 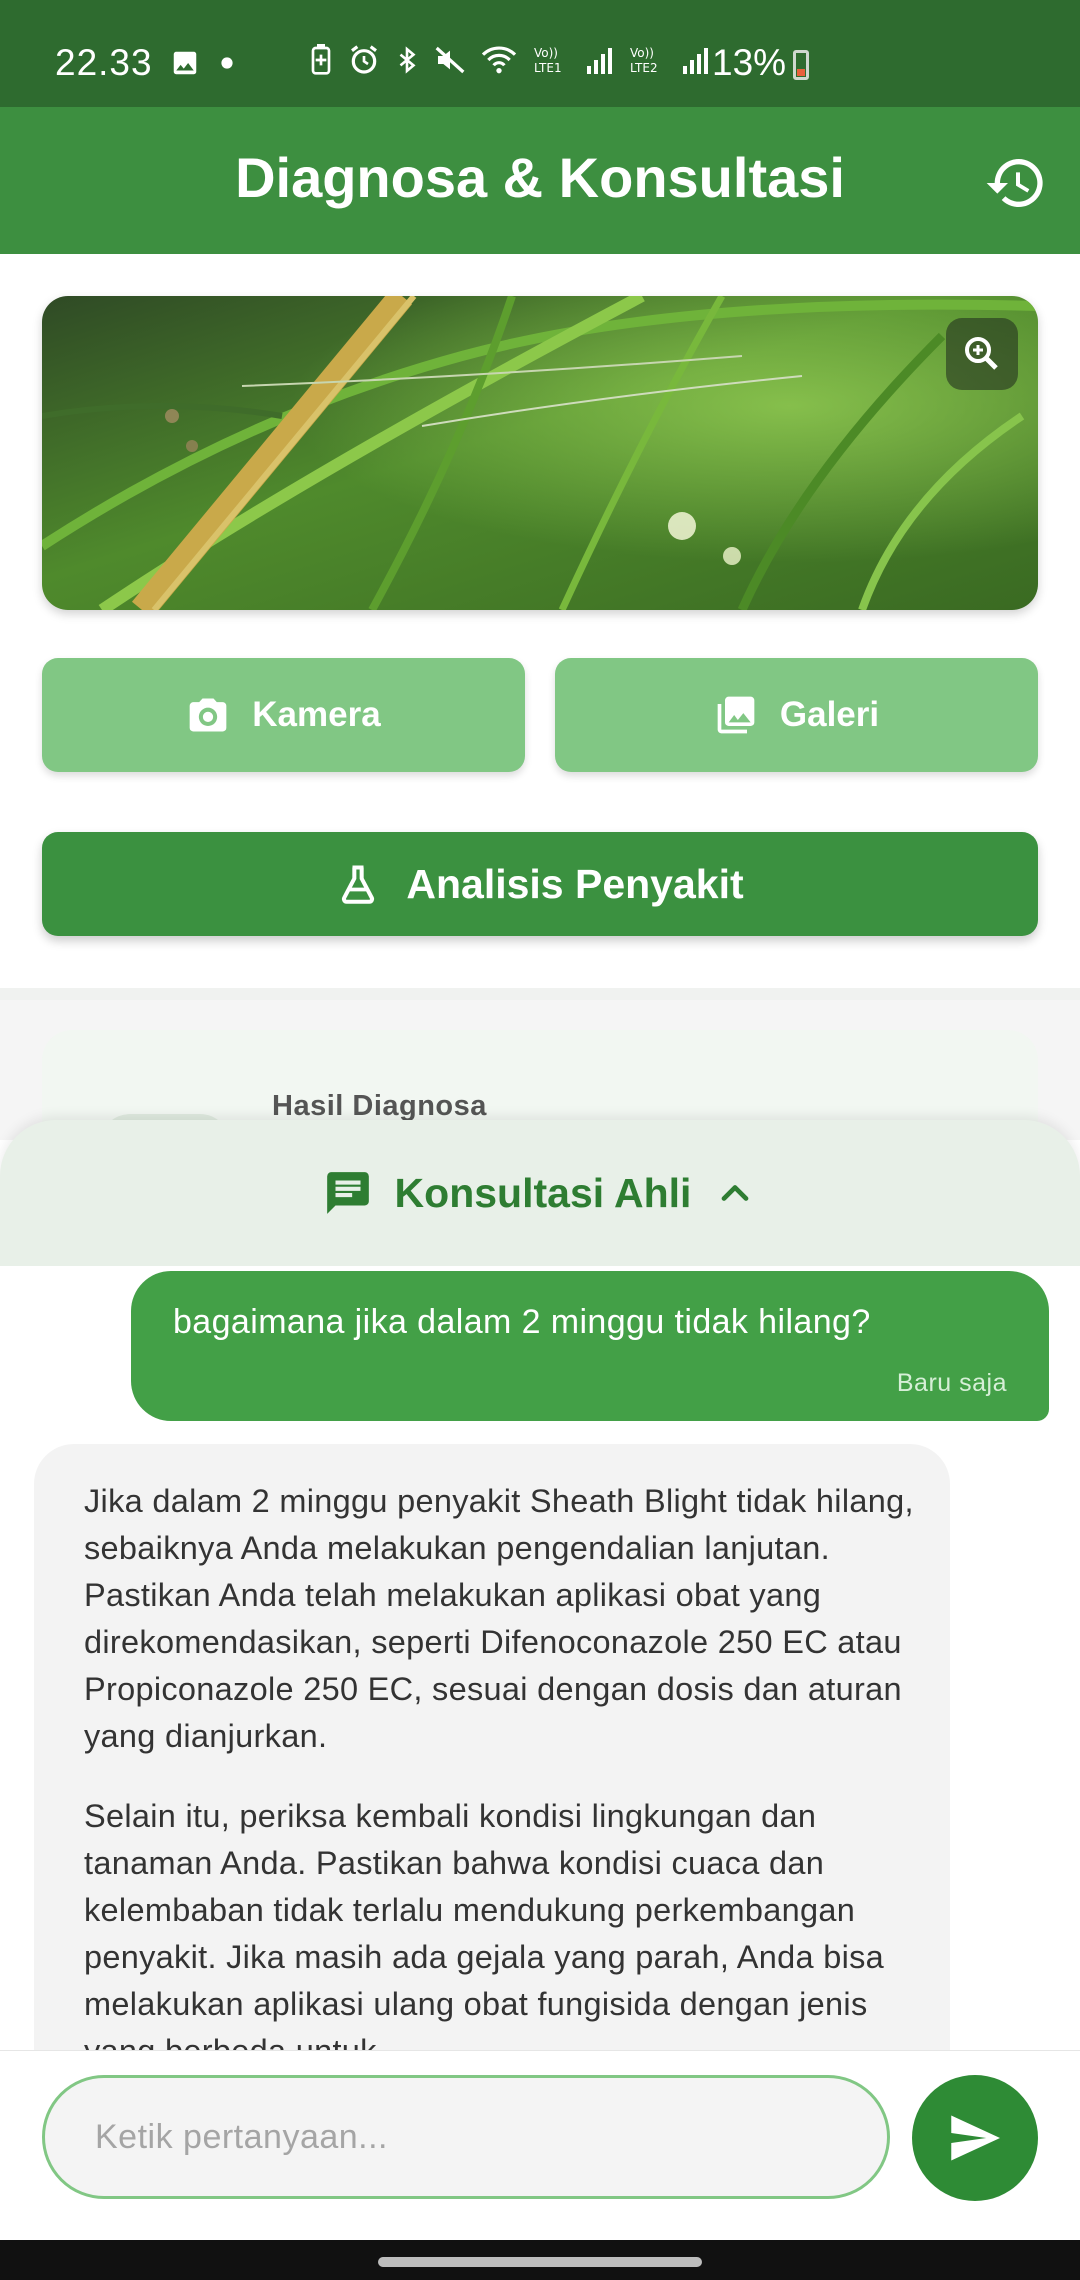 What do you see at coordinates (321, 59) in the screenshot?
I see `battery-saver-icon` at bounding box center [321, 59].